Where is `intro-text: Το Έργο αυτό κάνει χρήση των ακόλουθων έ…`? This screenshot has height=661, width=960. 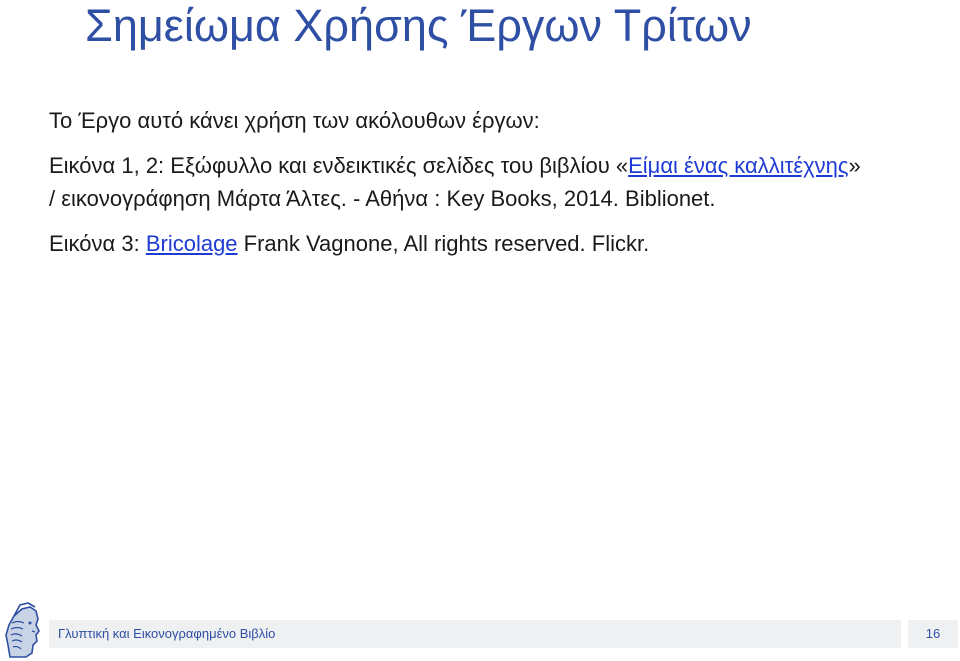 intro-text: Το Έργο αυτό κάνει χρήση των ακόλουθων έ… is located at coordinates (294, 120).